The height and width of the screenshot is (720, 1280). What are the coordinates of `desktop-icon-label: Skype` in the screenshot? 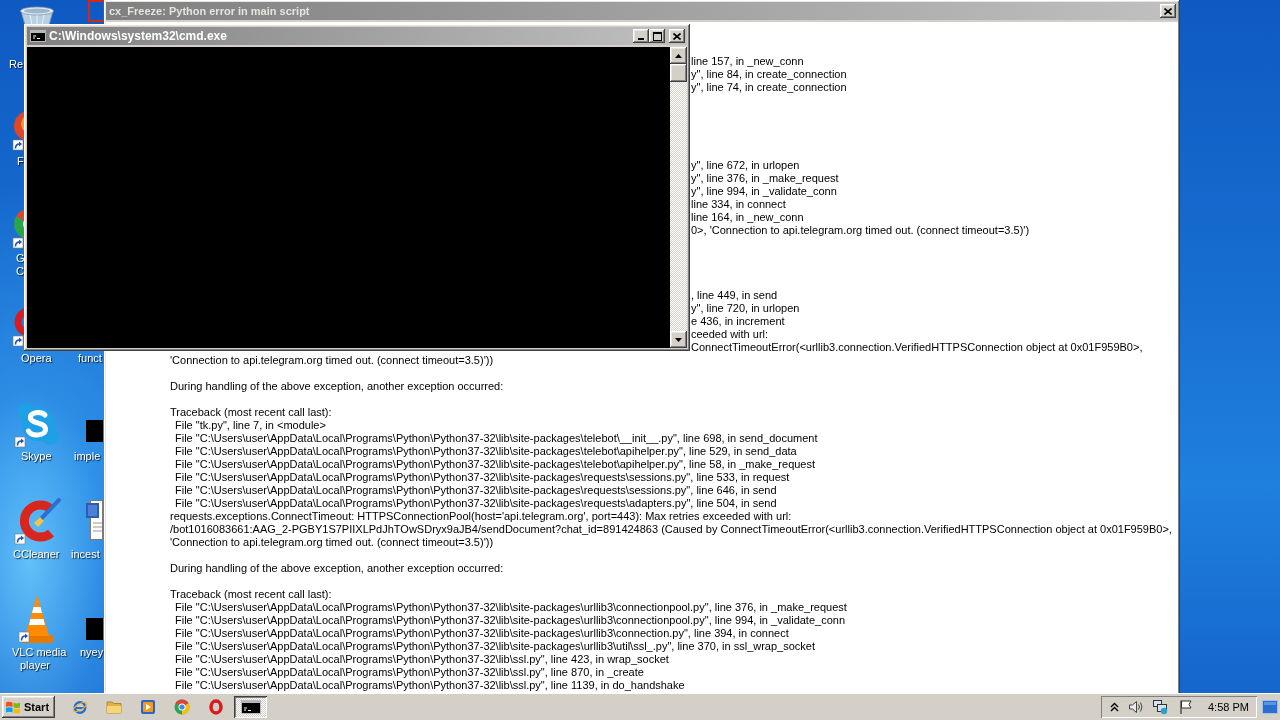 It's located at (36, 456).